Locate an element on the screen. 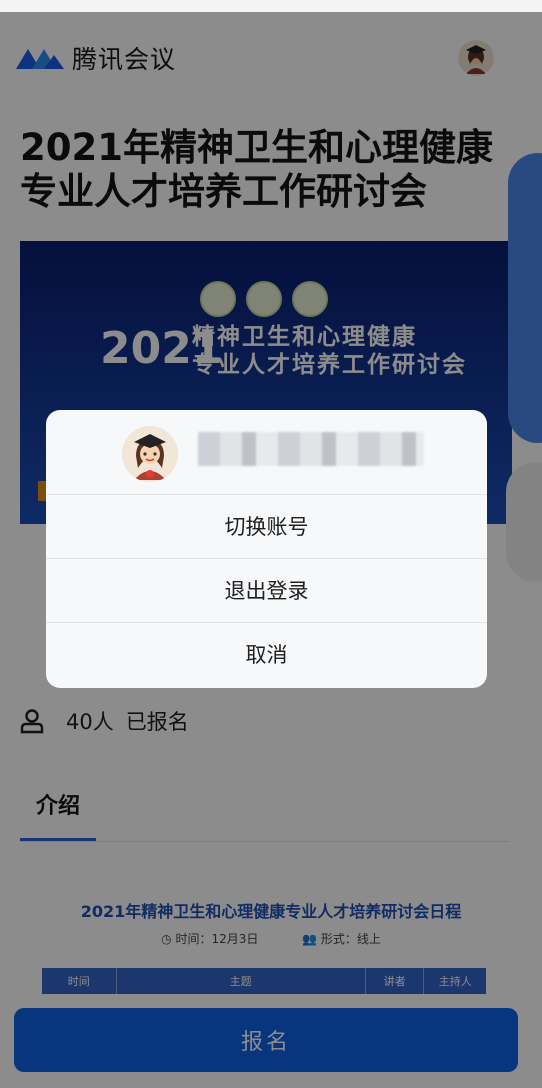  status-strip is located at coordinates (271, 6).